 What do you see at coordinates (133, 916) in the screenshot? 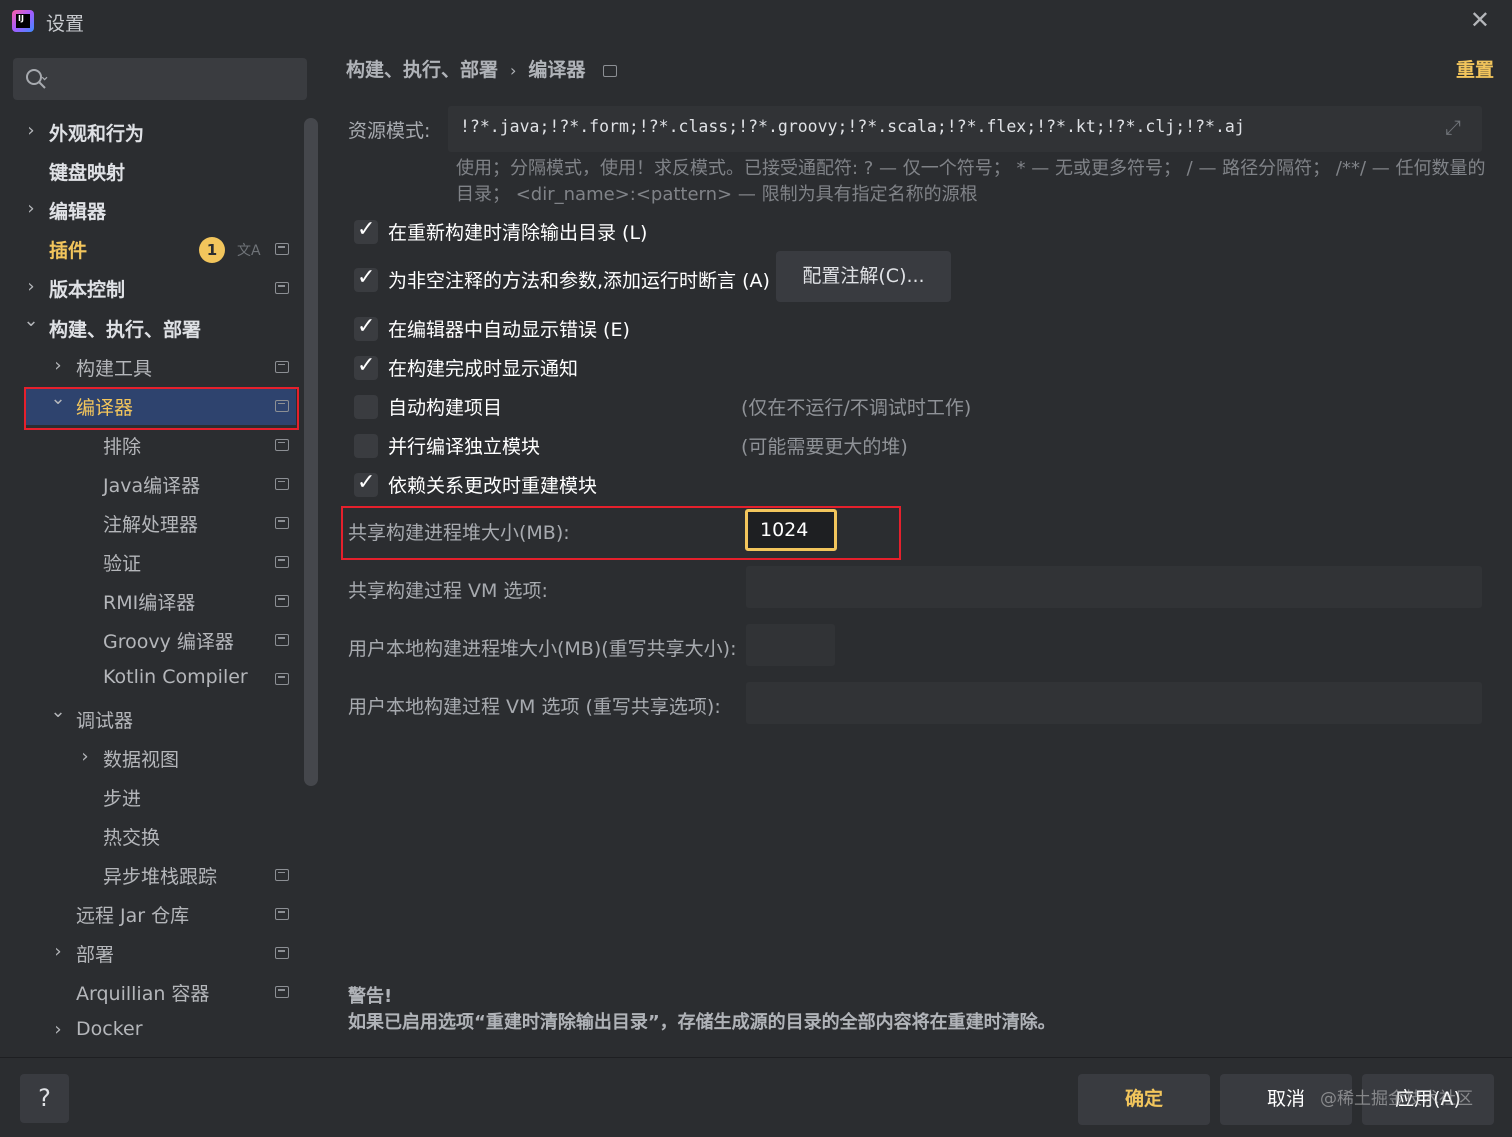
I see `sidebar-item-label: 远程 Jar 仓库` at bounding box center [133, 916].